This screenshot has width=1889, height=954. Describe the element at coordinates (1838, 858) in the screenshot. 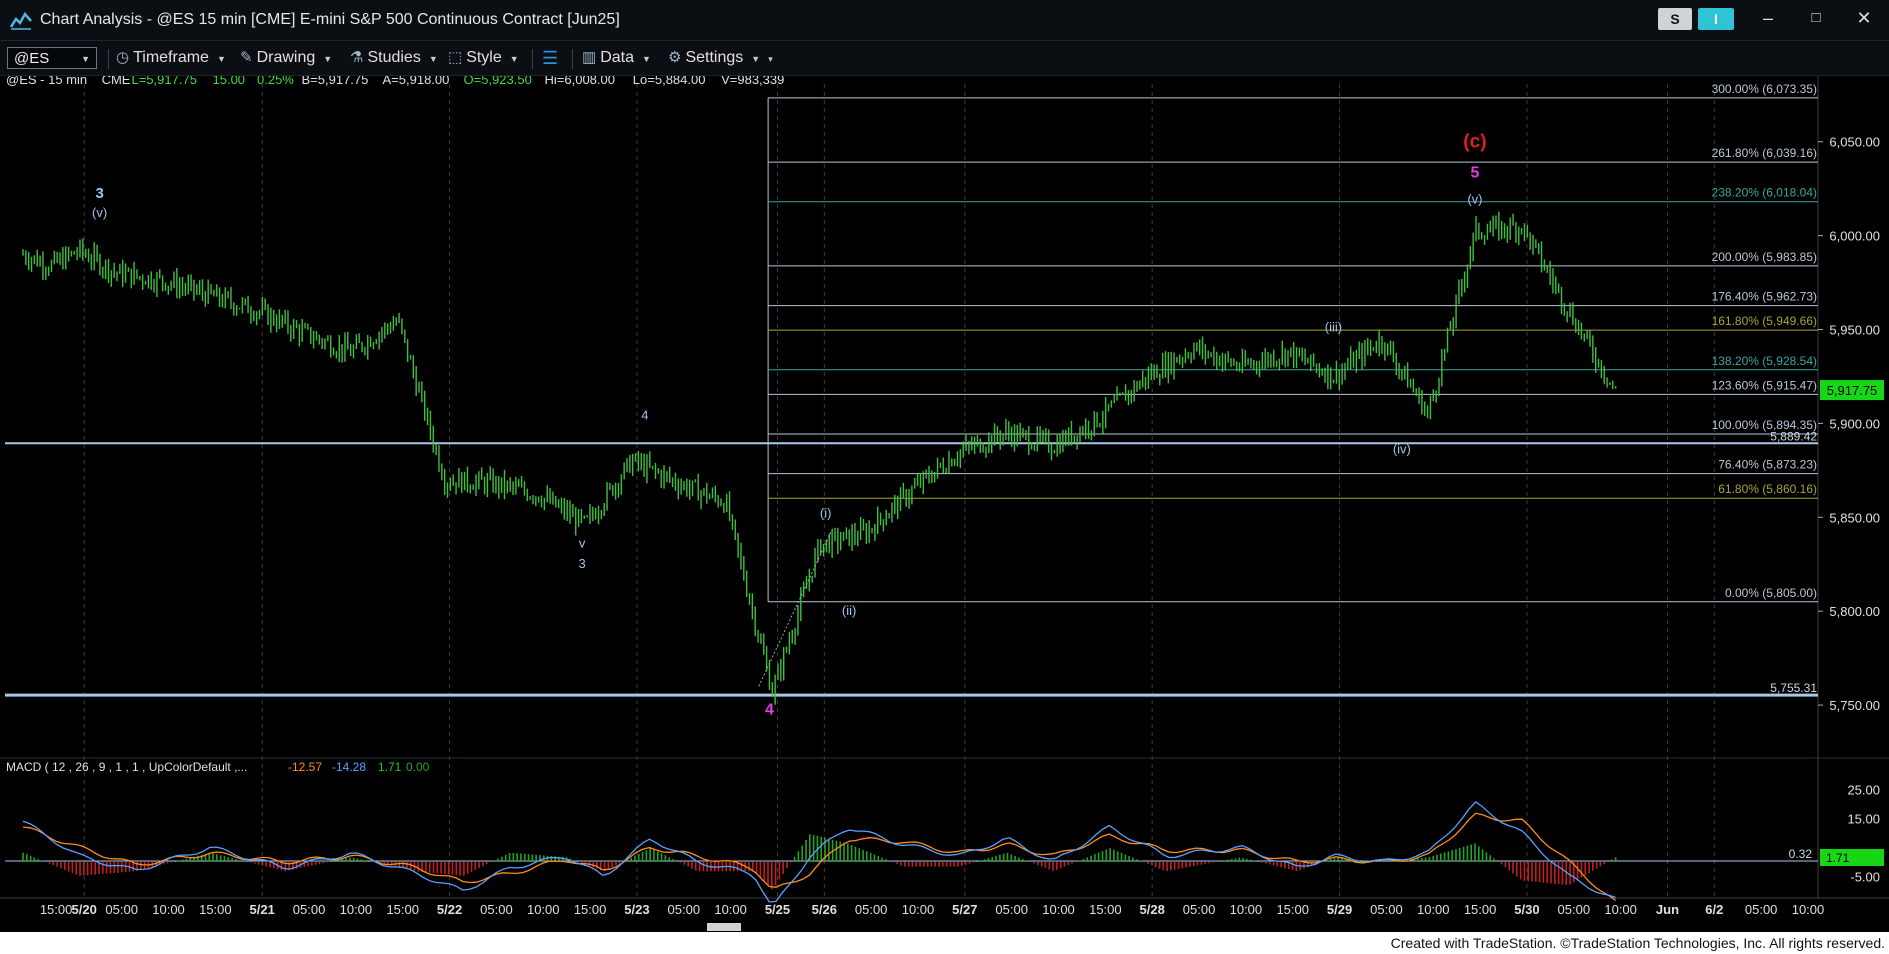

I see `macd-last-label: 1.71` at that location.